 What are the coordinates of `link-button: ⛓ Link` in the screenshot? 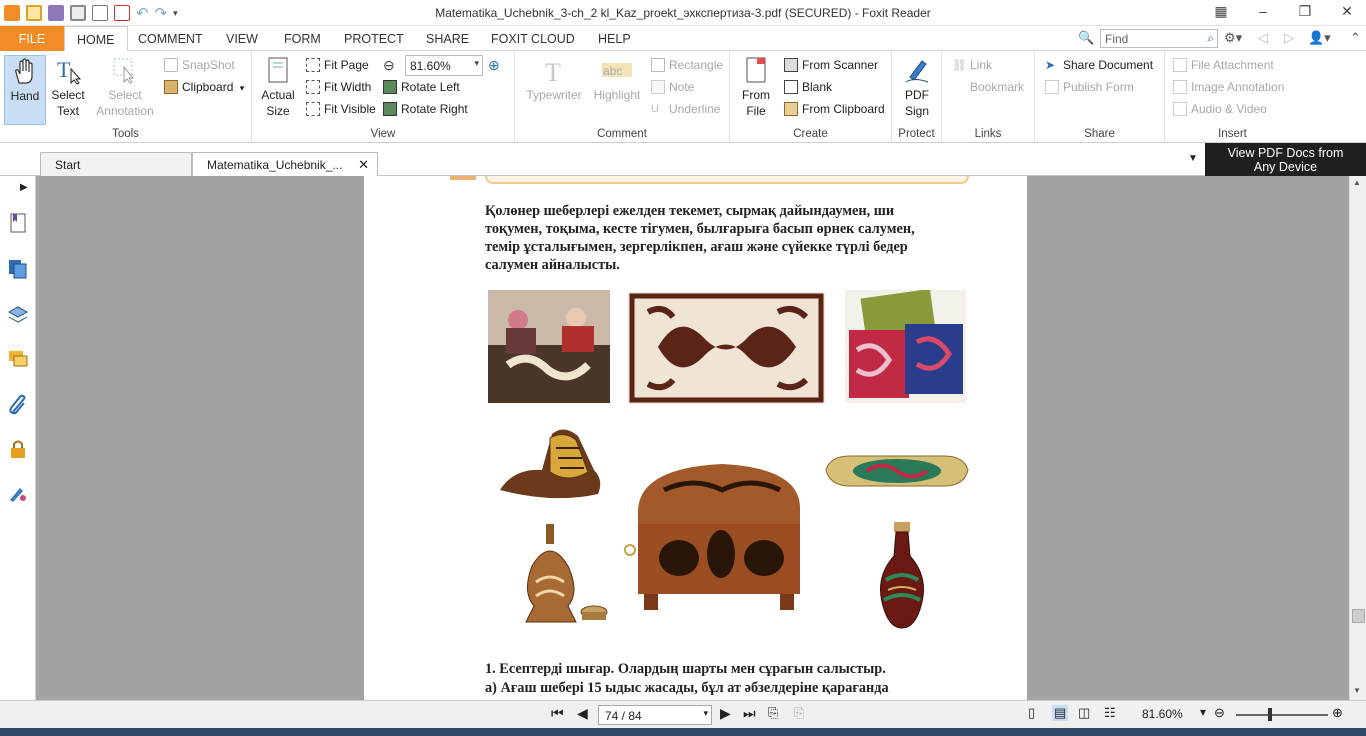 It's located at (971, 65).